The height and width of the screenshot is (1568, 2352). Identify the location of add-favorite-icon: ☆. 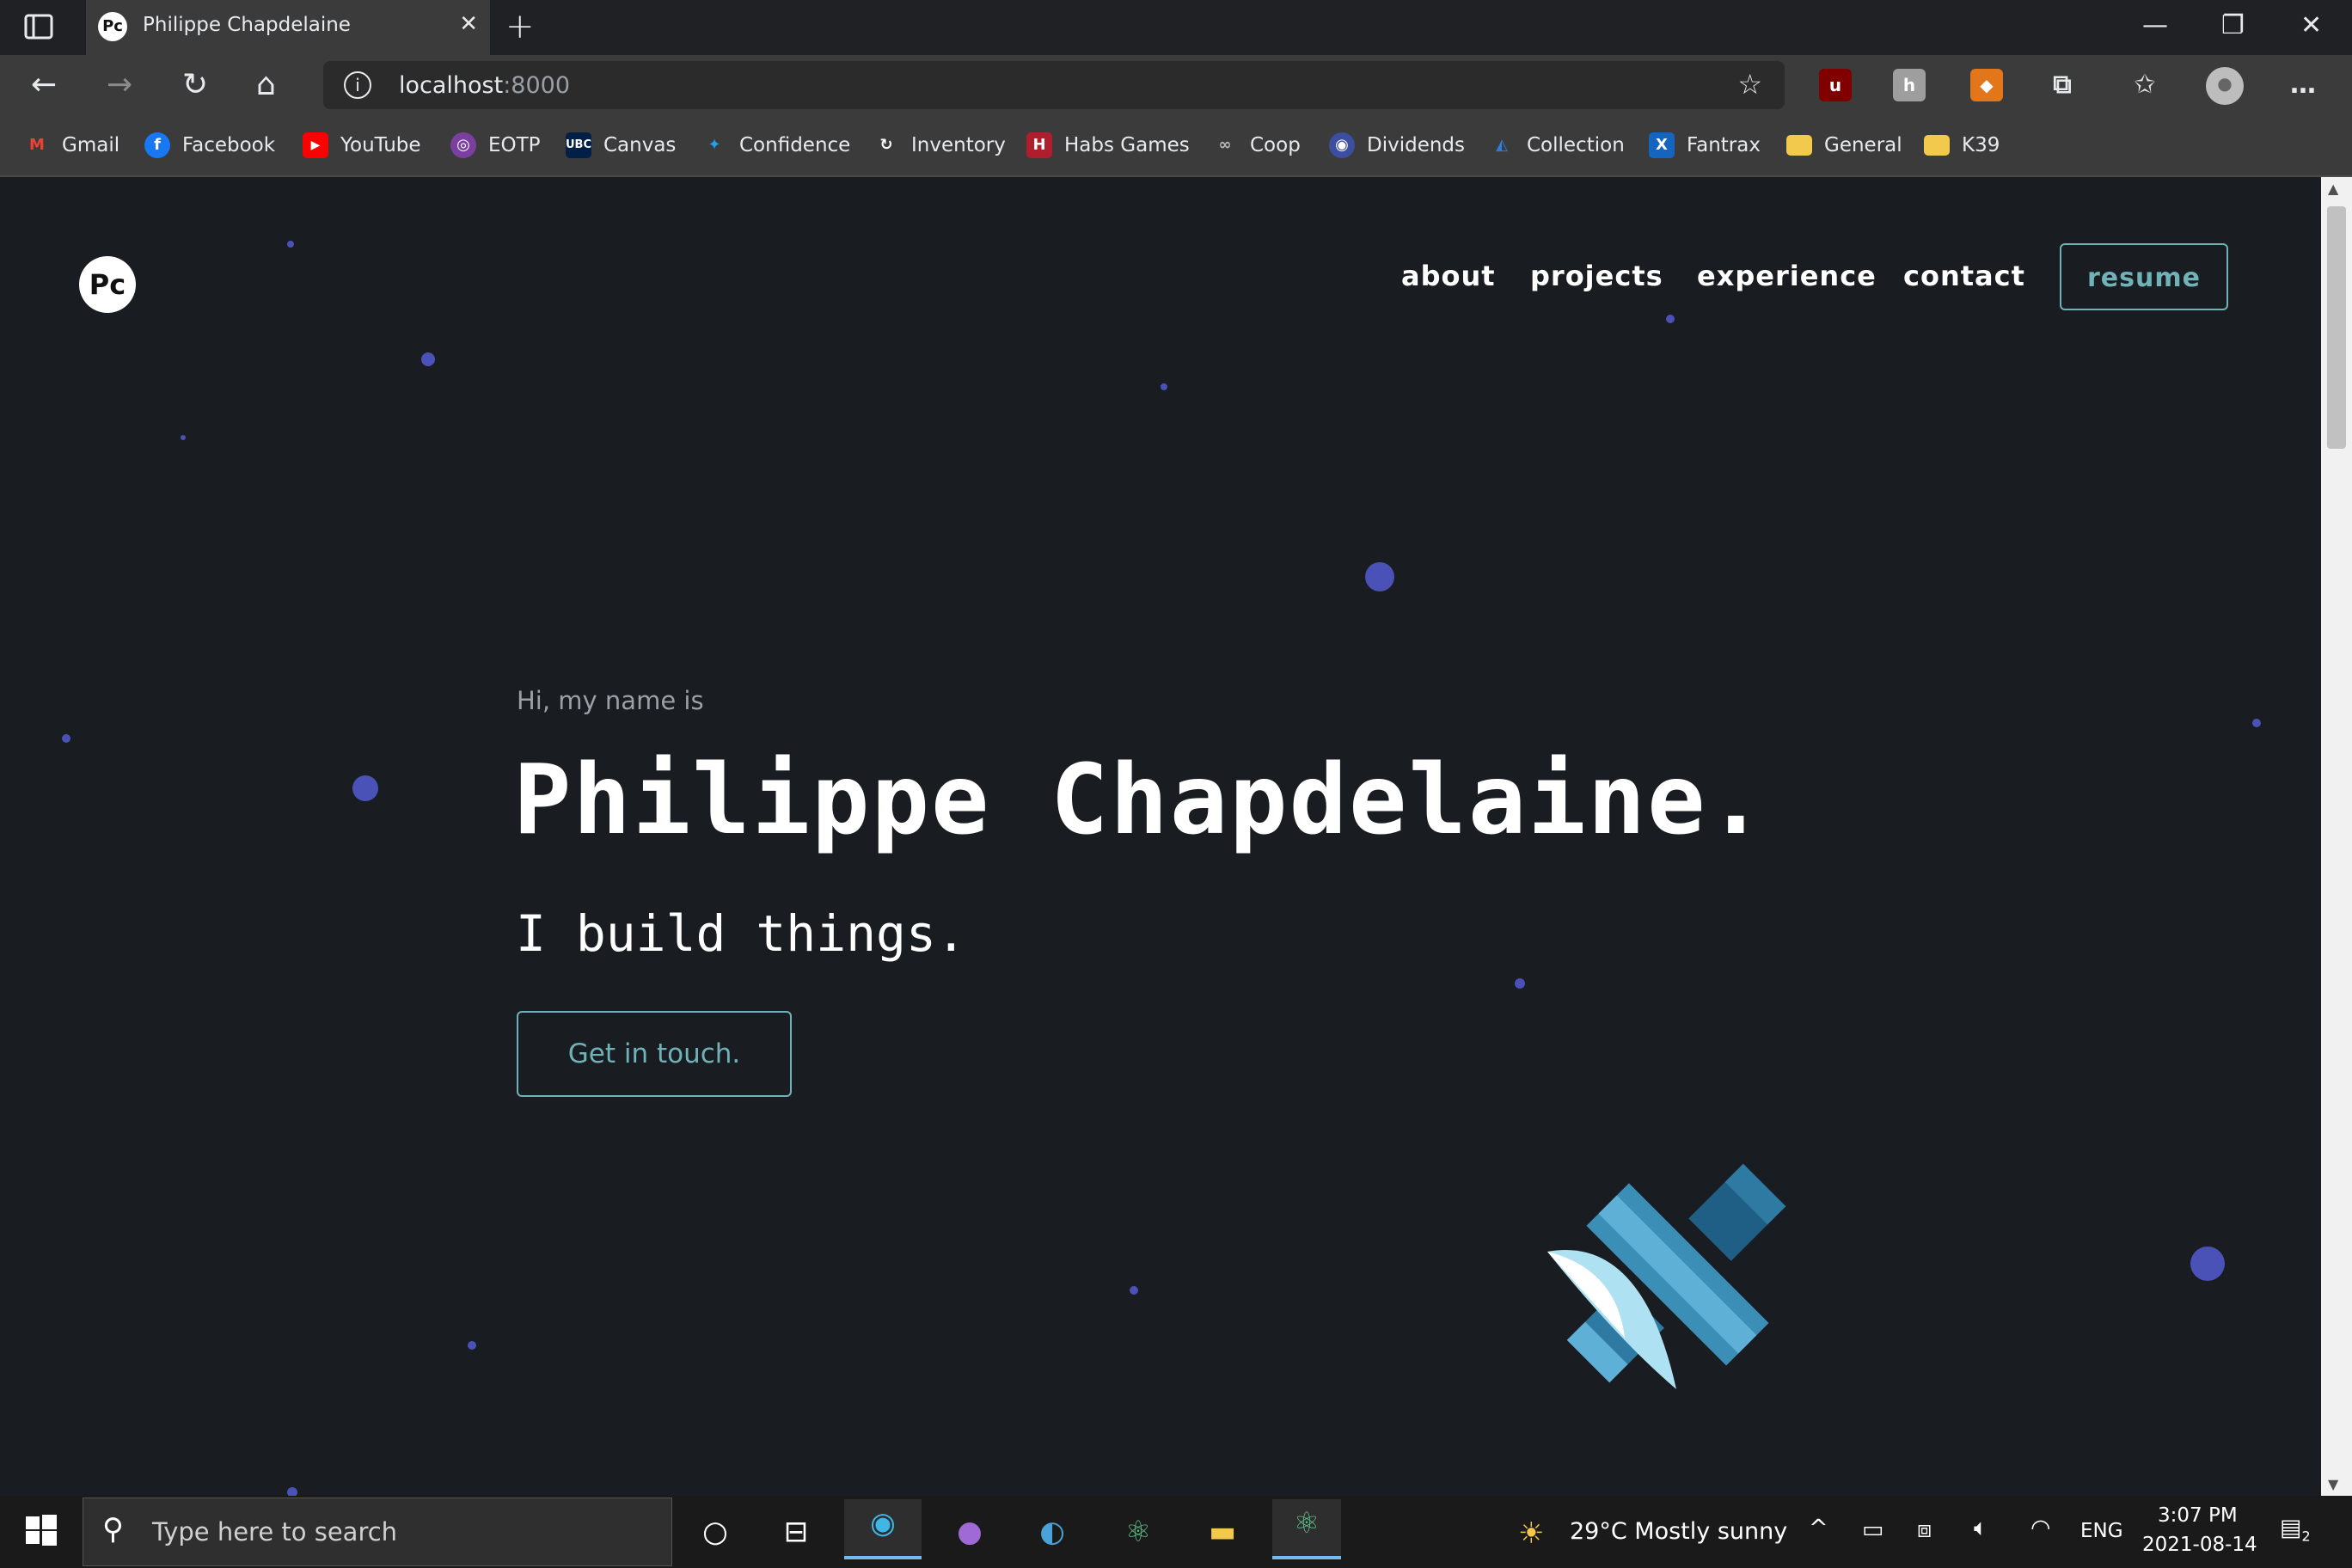
(1749, 84).